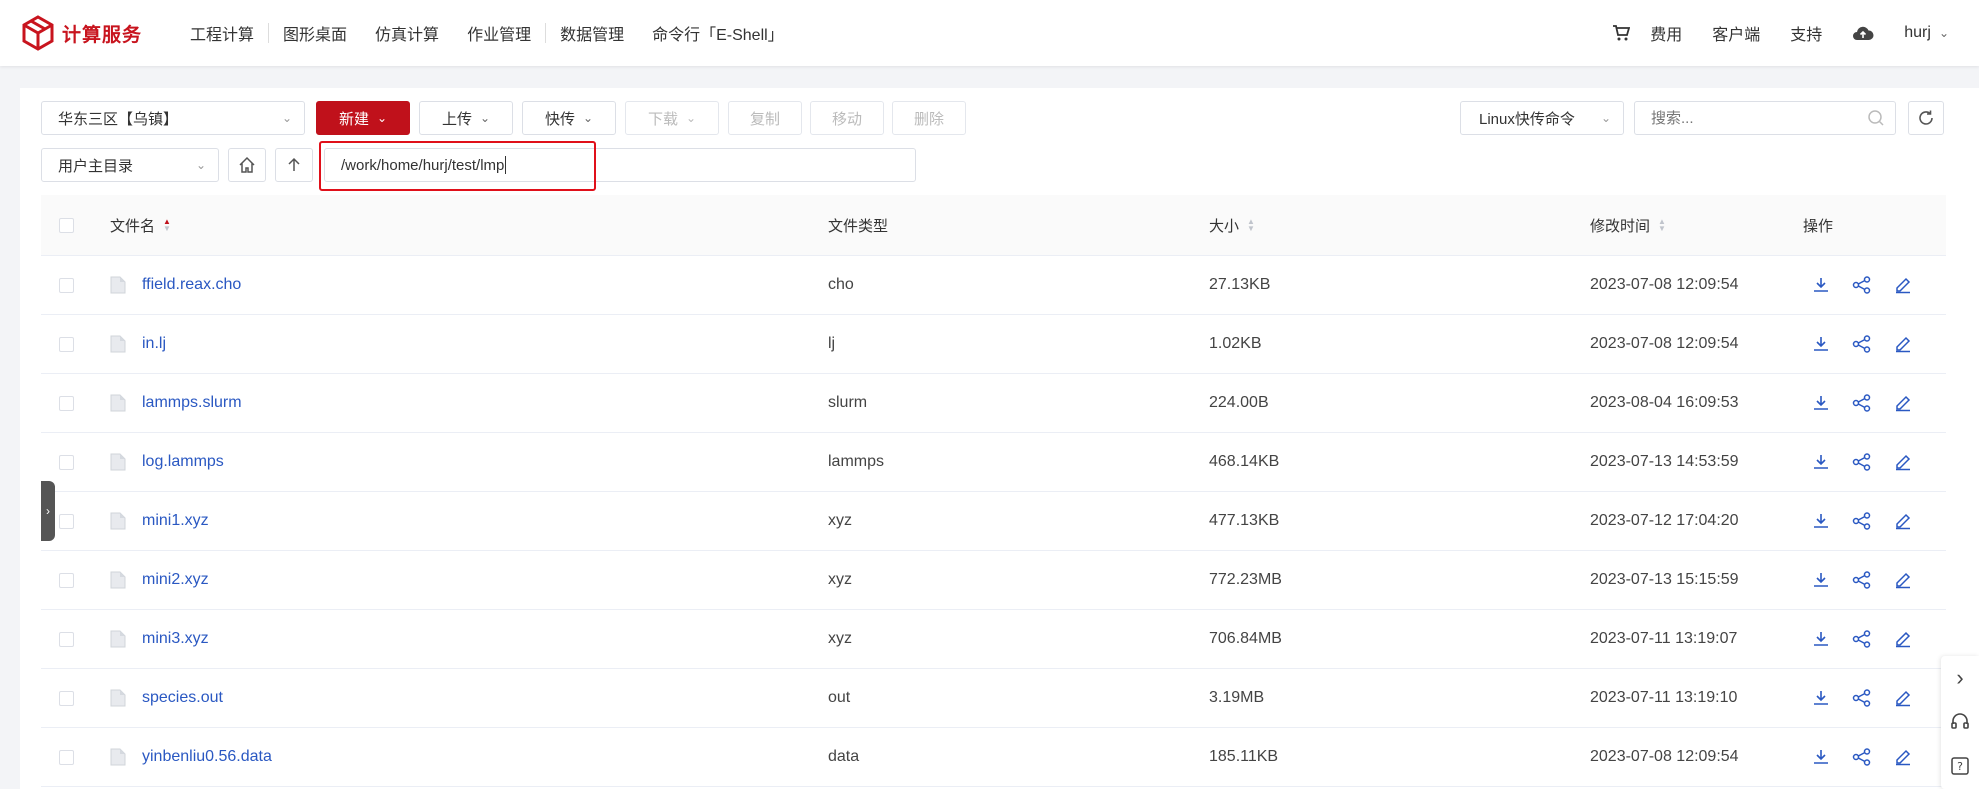 This screenshot has height=789, width=1979. What do you see at coordinates (1960, 766) in the screenshot?
I see `help-icon: ?` at bounding box center [1960, 766].